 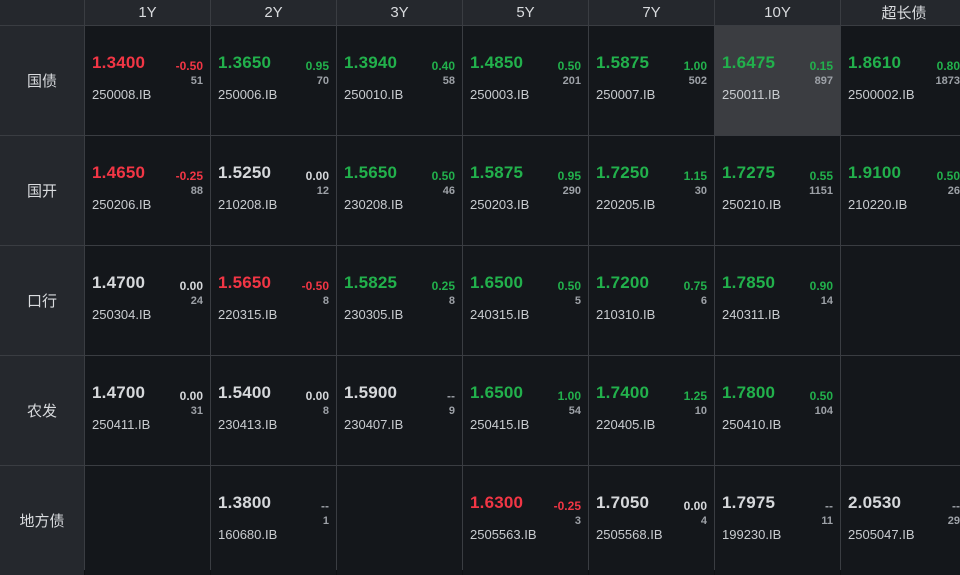 What do you see at coordinates (273, 80) in the screenshot?
I see `quote-cell: 1.3650 0.95 70 250006.IB` at bounding box center [273, 80].